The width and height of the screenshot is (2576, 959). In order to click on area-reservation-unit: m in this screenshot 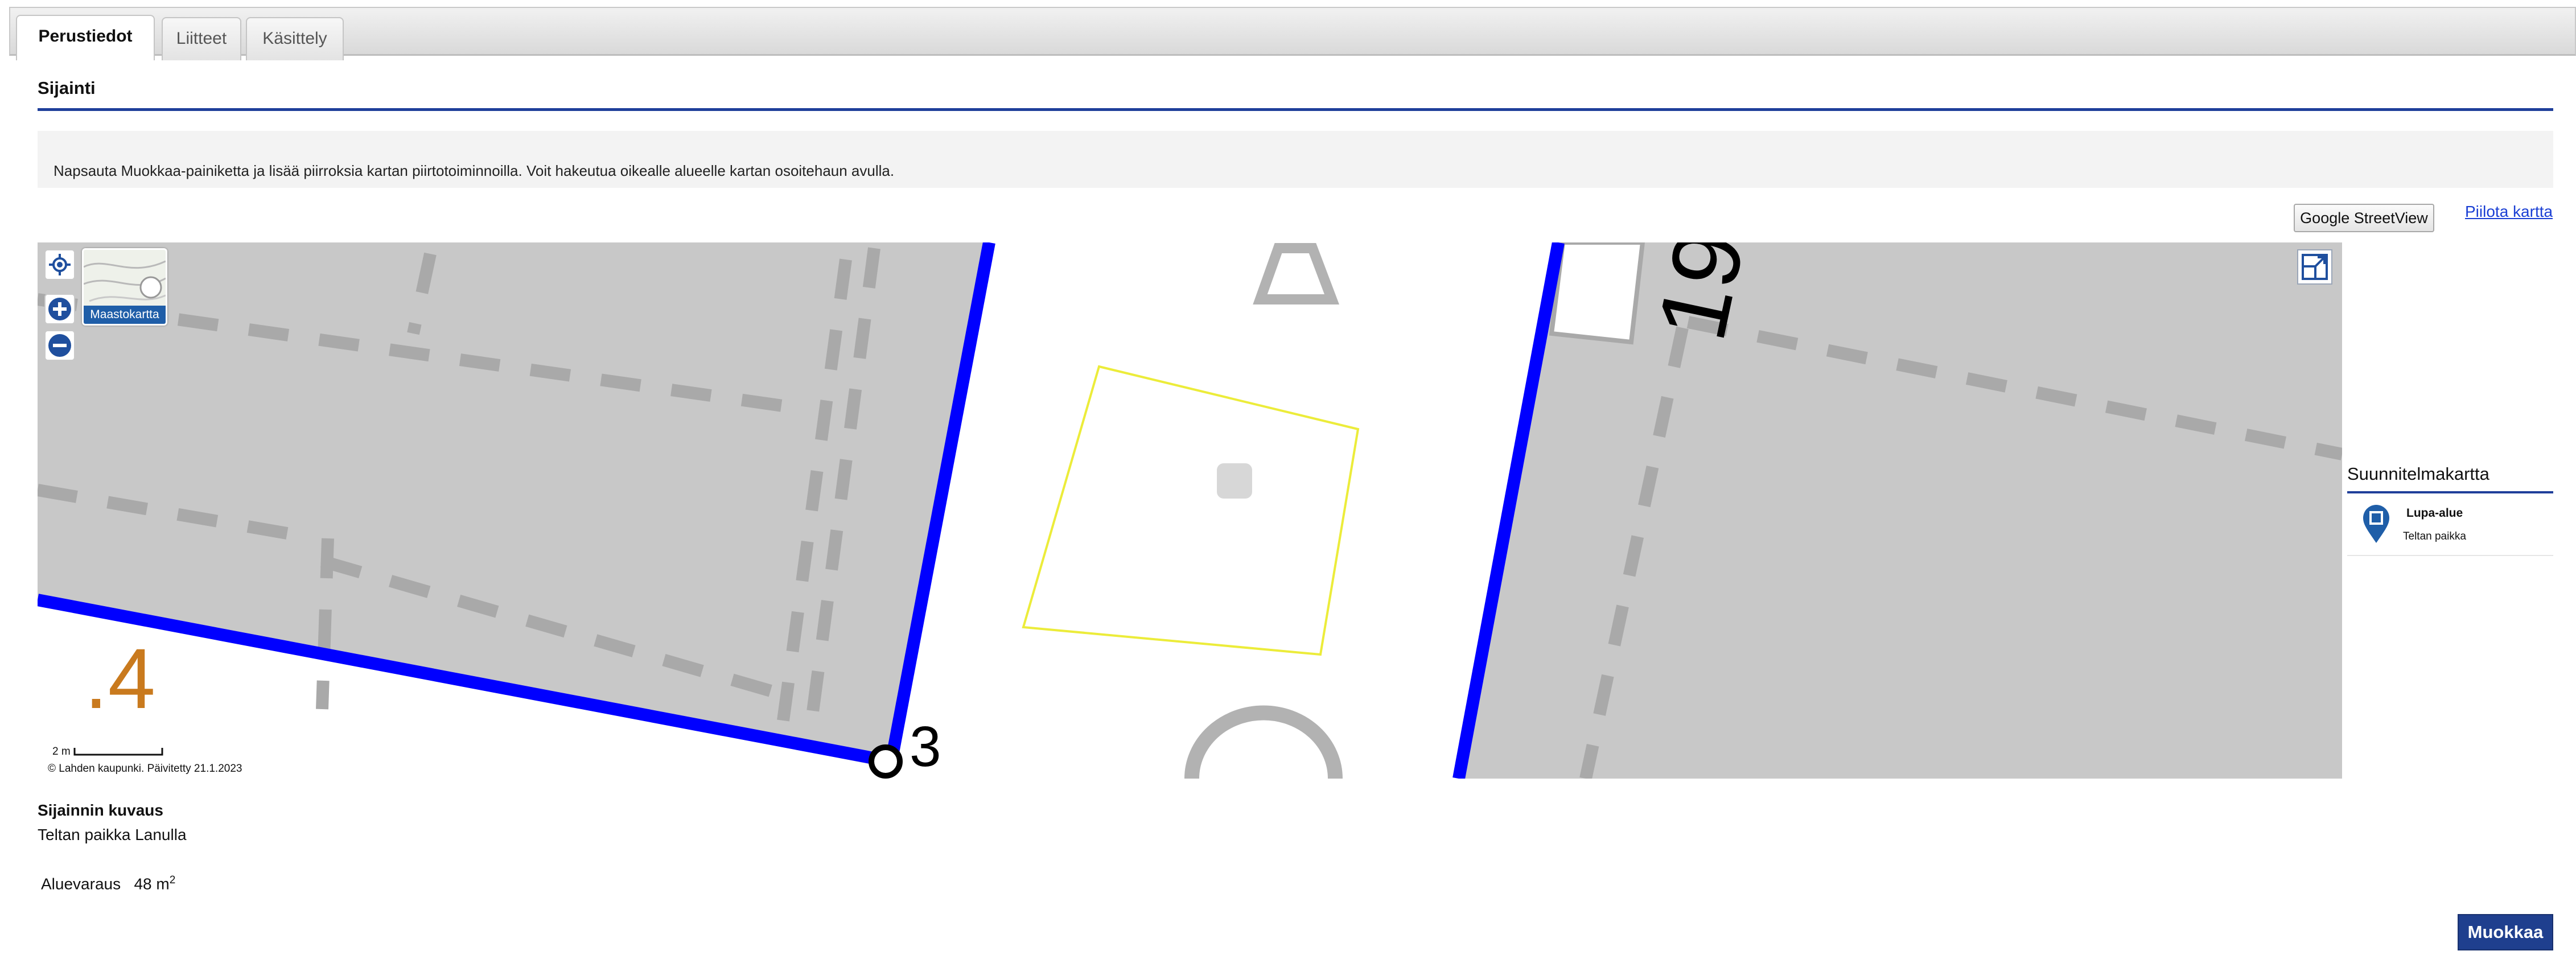, I will do `click(163, 884)`.